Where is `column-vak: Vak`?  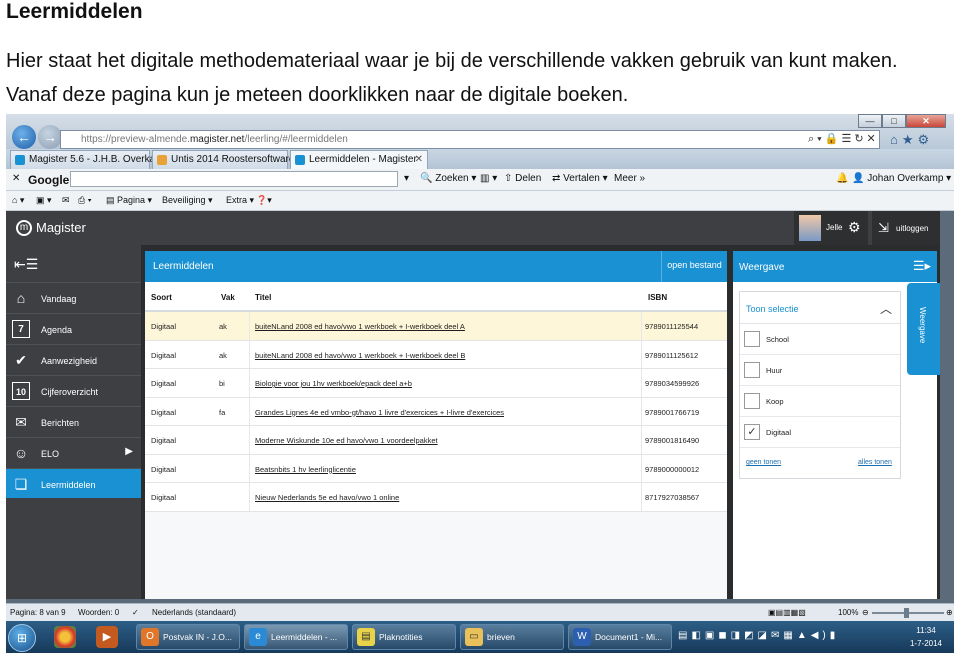 column-vak: Vak is located at coordinates (228, 297).